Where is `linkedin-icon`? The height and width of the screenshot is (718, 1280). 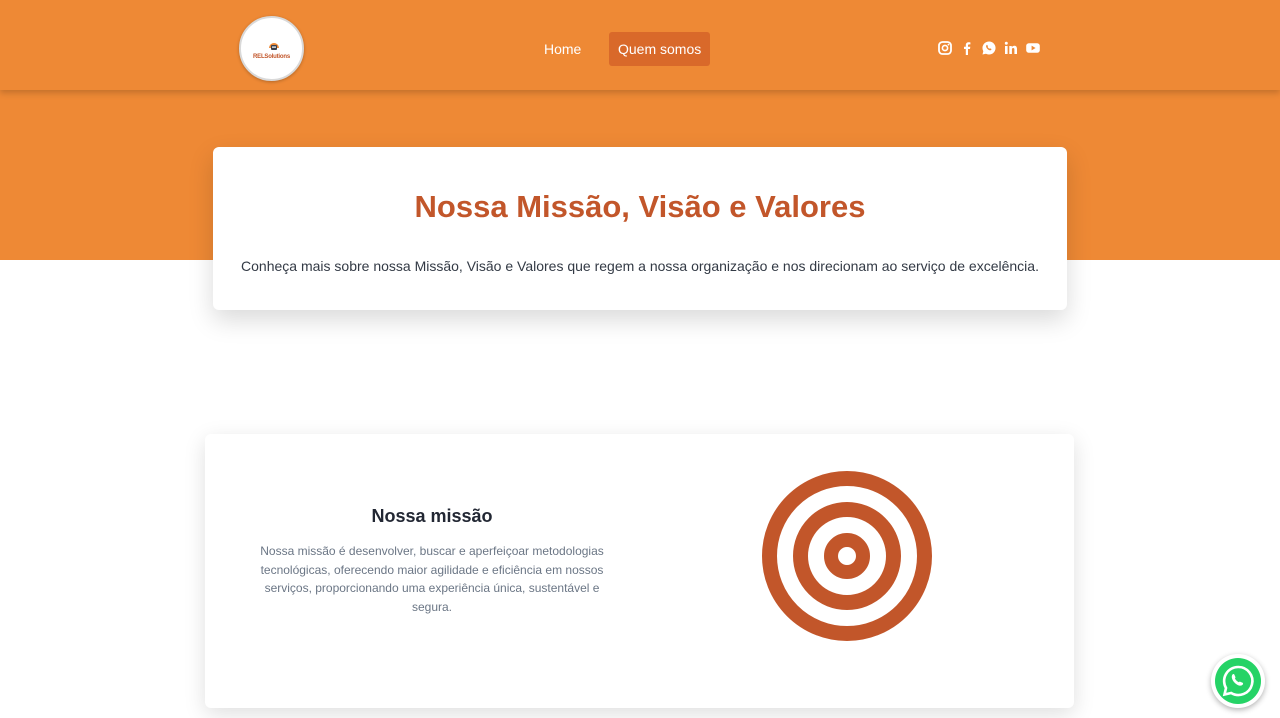
linkedin-icon is located at coordinates (1011, 48).